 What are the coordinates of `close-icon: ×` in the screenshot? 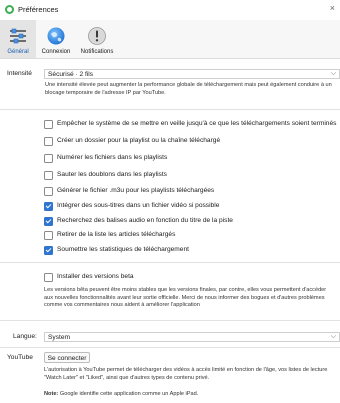 It's located at (332, 8).